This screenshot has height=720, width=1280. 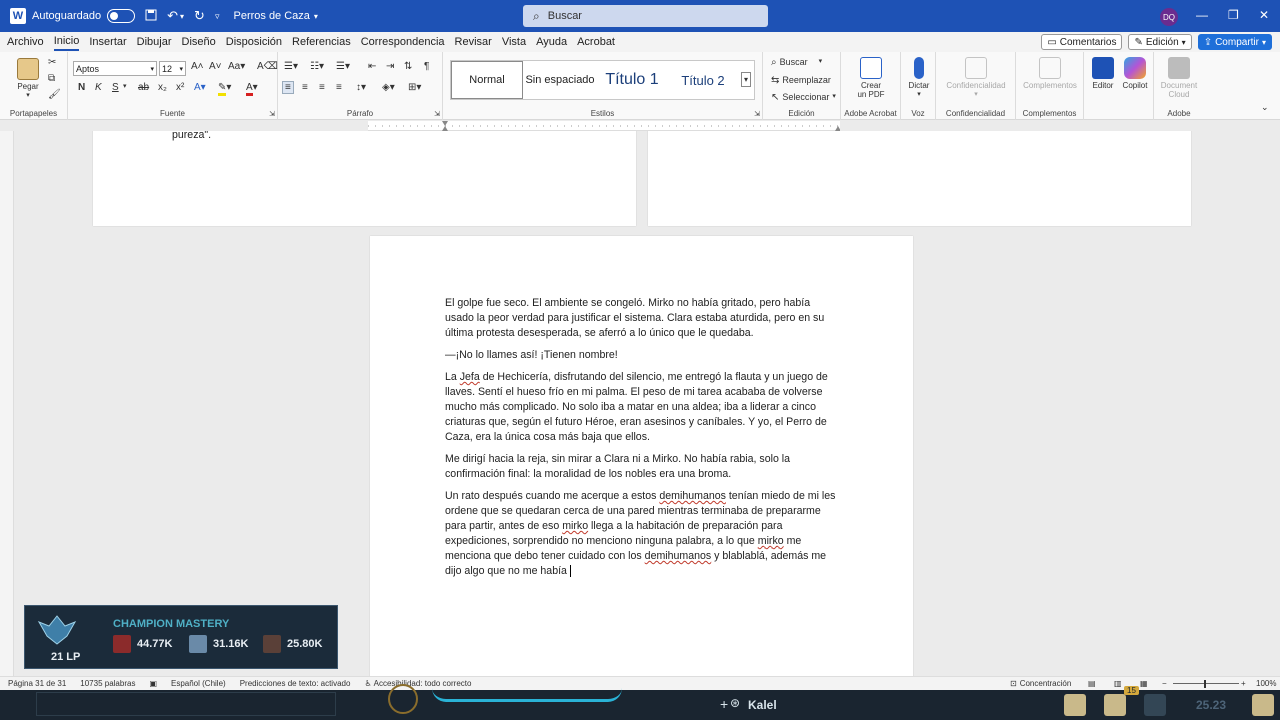 What do you see at coordinates (267, 66) in the screenshot?
I see `clear-formatting-icon: A⌫` at bounding box center [267, 66].